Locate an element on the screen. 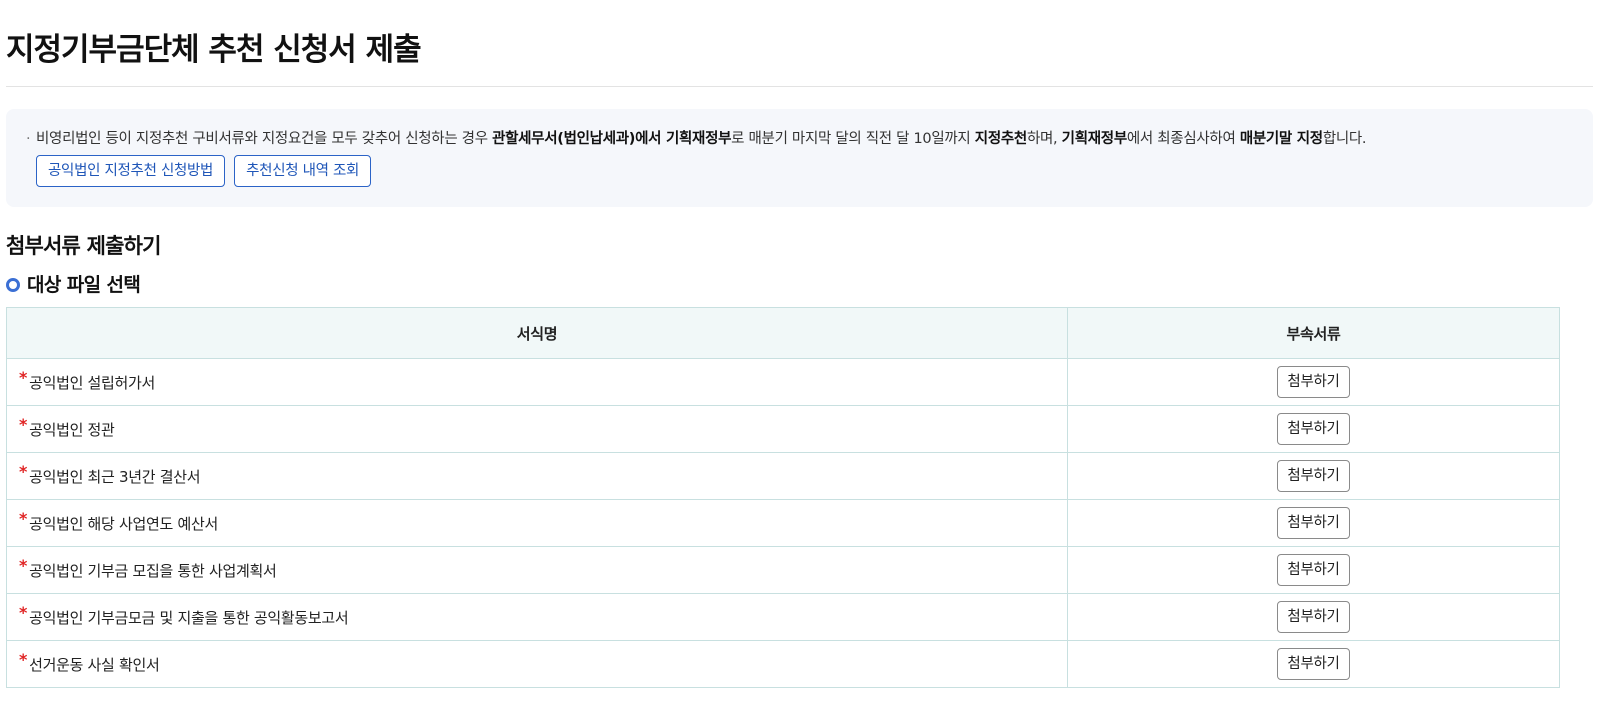 Image resolution: width=1599 pixels, height=718 pixels. form-name-label: 공익법인 정관 is located at coordinates (72, 429).